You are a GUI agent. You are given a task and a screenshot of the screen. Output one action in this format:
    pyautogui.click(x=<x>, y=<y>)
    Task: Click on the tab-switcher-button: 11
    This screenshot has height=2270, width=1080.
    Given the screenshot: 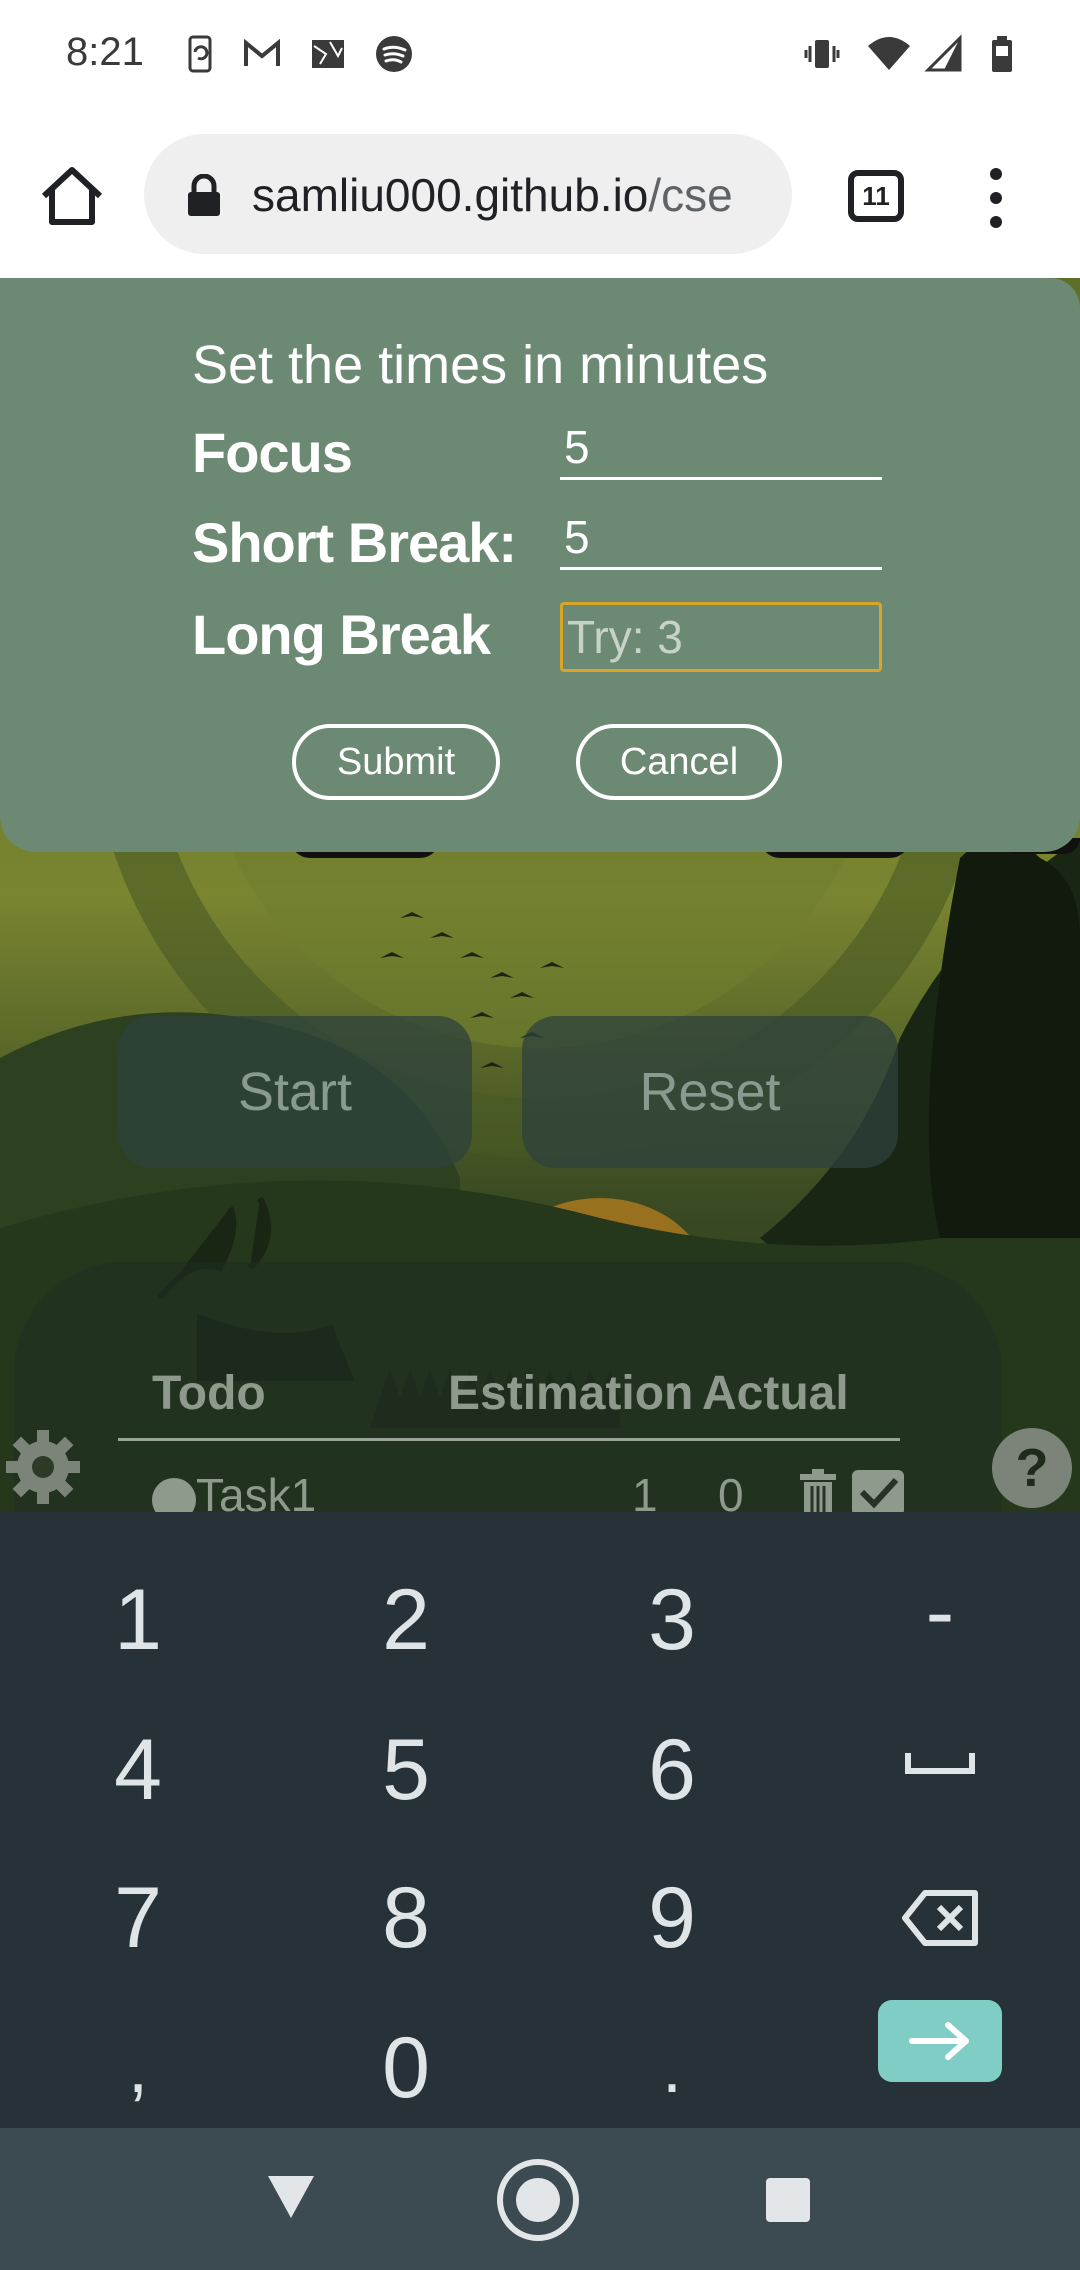 What is the action you would take?
    pyautogui.click(x=876, y=196)
    